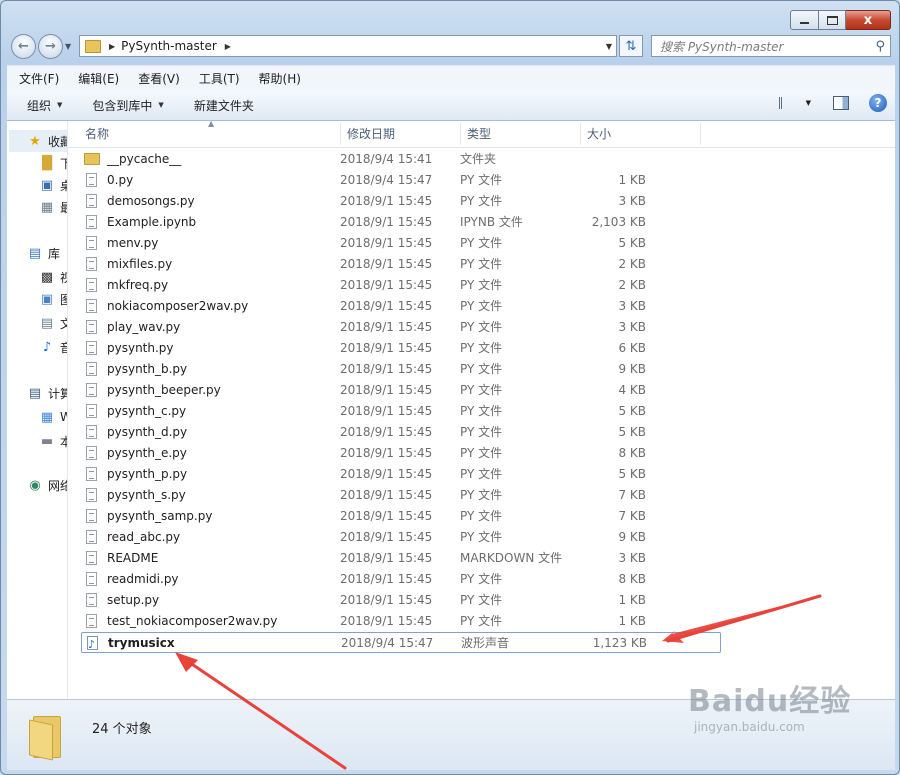  Describe the element at coordinates (261, 711) in the screenshot. I see `annotation-arrow-bottom` at that location.